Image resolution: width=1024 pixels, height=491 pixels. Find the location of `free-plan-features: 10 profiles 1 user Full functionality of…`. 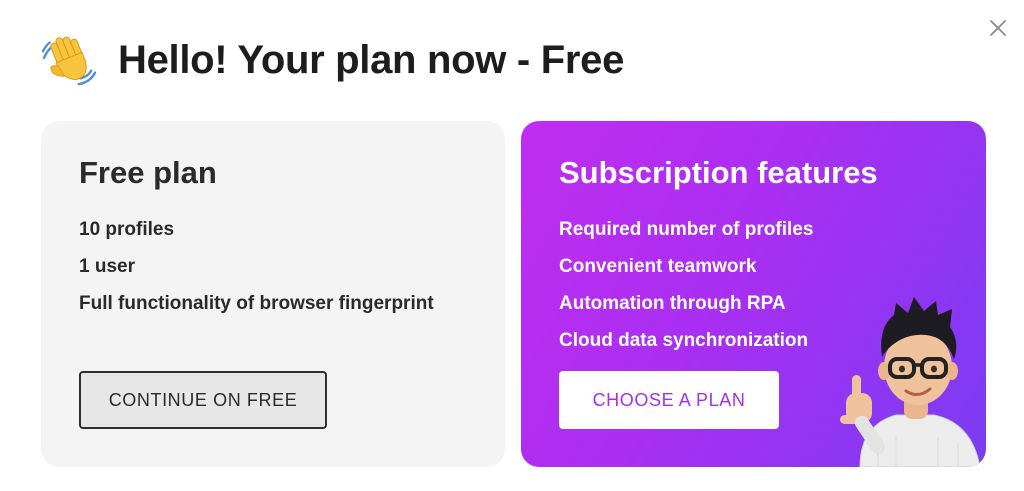

free-plan-features: 10 profiles 1 user Full functionality of… is located at coordinates (273, 266).